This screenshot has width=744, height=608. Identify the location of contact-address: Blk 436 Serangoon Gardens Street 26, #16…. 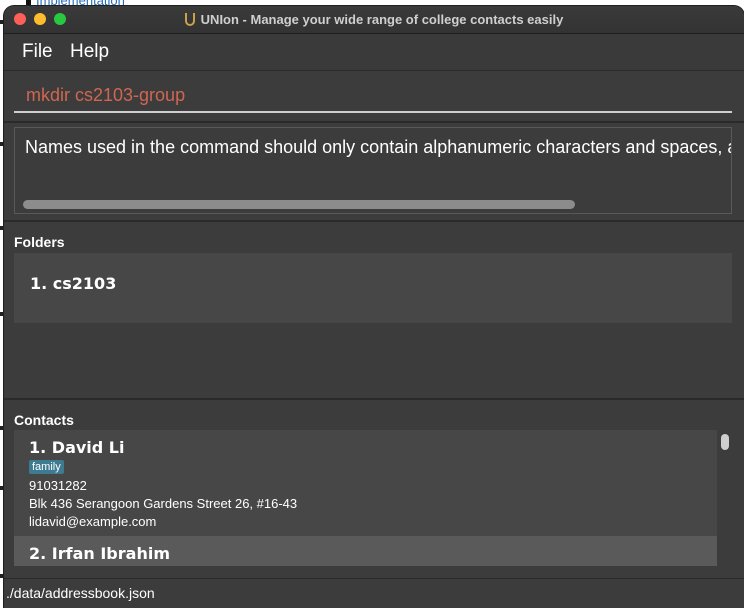
(163, 503).